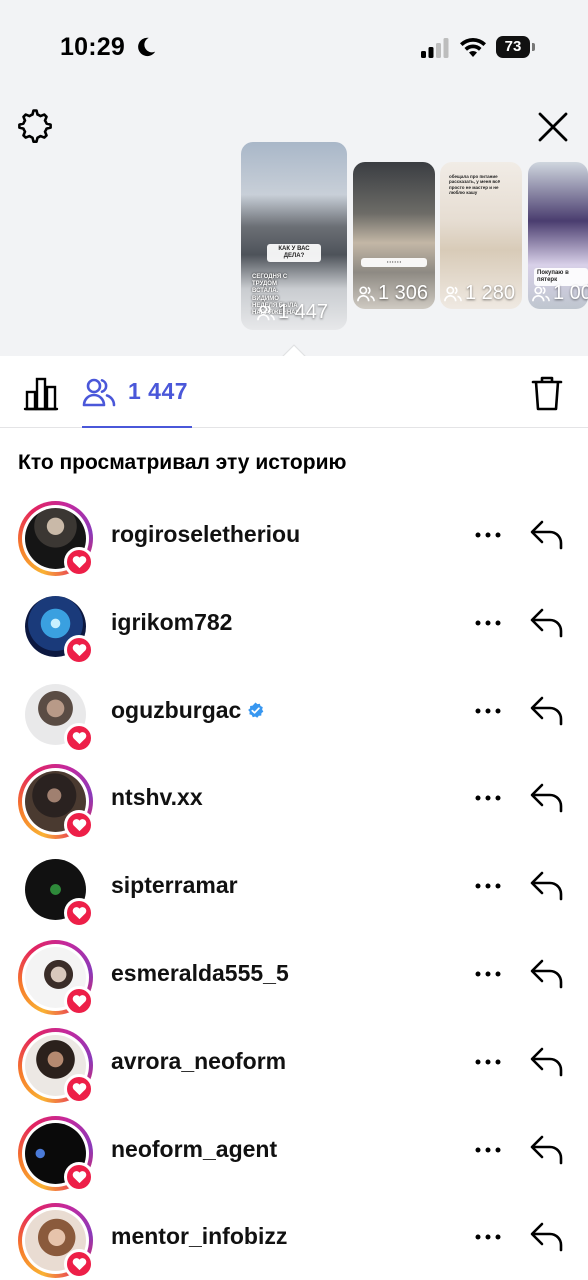 The width and height of the screenshot is (588, 1280). Describe the element at coordinates (198, 1061) in the screenshot. I see `username: avrora_neoform` at that location.